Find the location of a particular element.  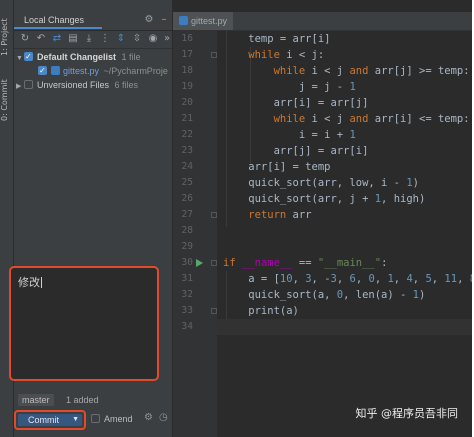

line-number: 30 is located at coordinates (187, 262).